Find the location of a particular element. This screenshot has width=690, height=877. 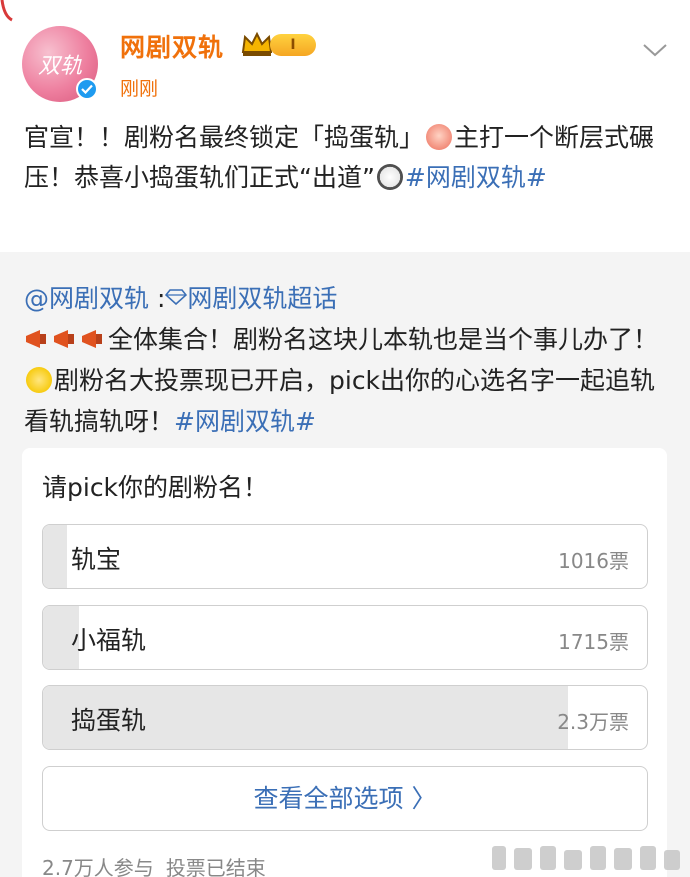

poll-option-label: 轨宝 is located at coordinates (96, 559).